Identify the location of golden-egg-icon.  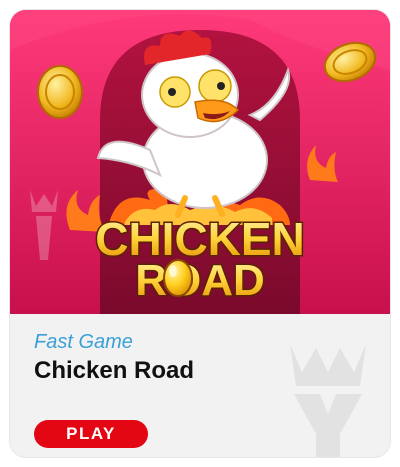
(178, 278).